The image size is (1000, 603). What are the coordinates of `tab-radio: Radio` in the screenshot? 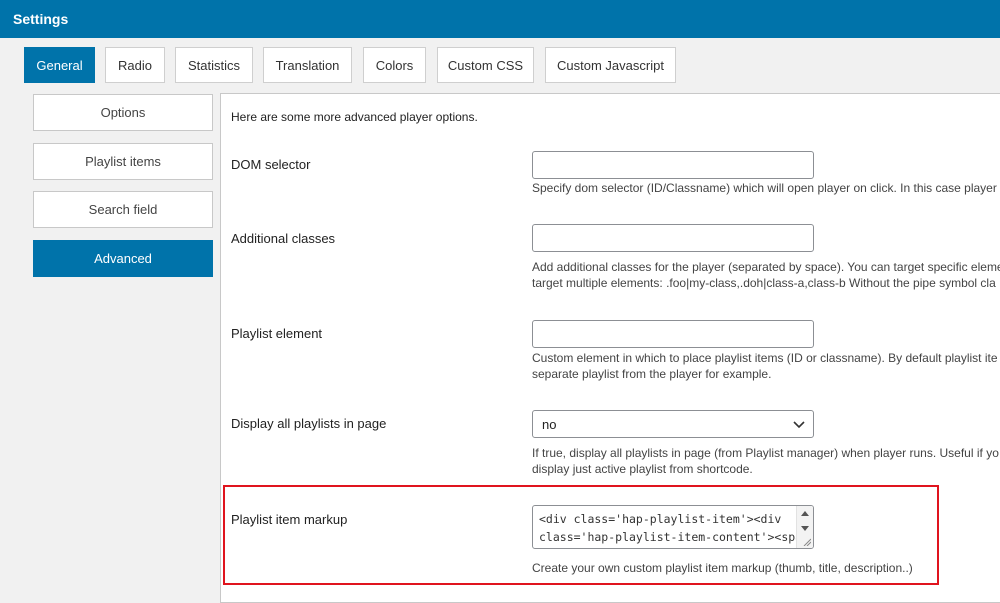 It's located at (135, 65).